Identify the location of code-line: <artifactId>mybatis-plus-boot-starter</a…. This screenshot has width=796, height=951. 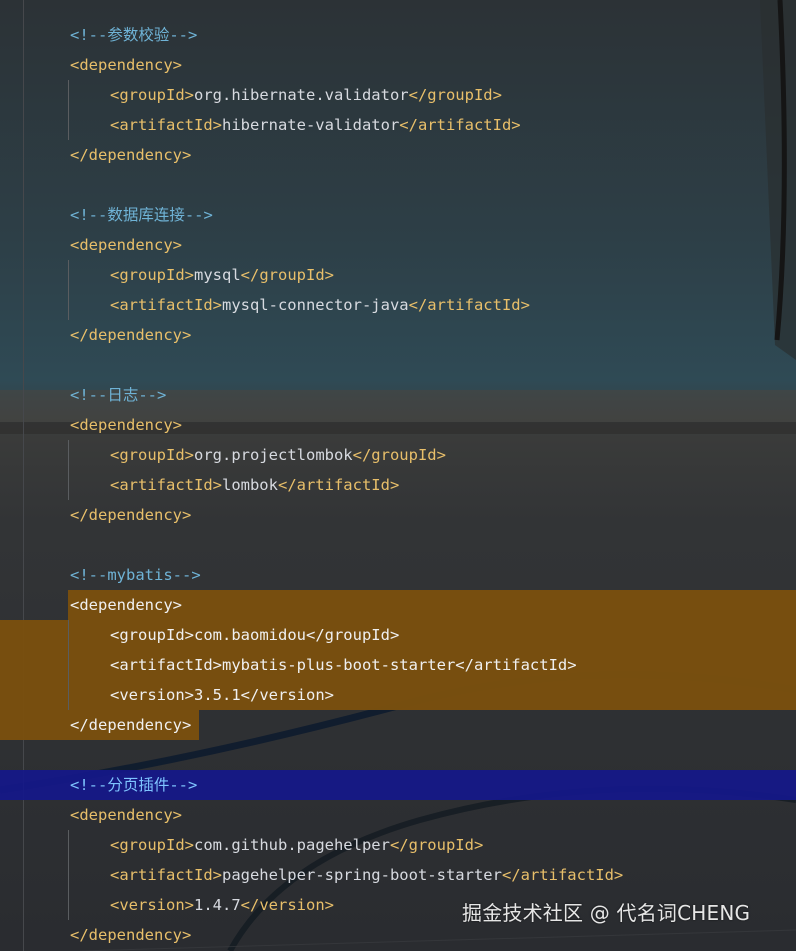
(398, 665).